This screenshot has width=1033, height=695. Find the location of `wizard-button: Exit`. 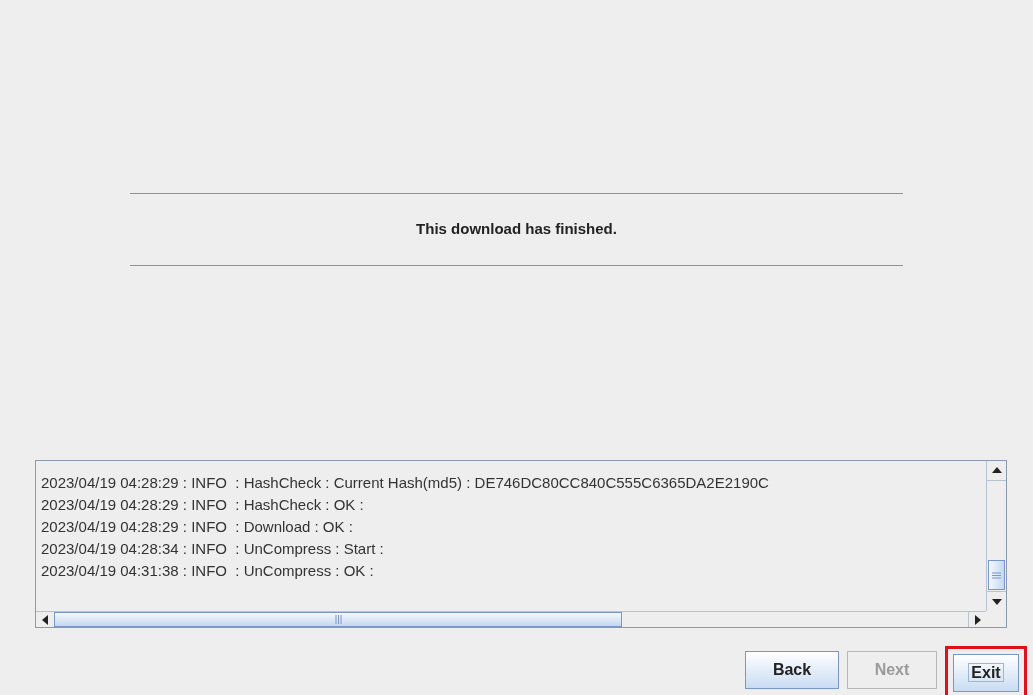

wizard-button: Exit is located at coordinates (986, 673).